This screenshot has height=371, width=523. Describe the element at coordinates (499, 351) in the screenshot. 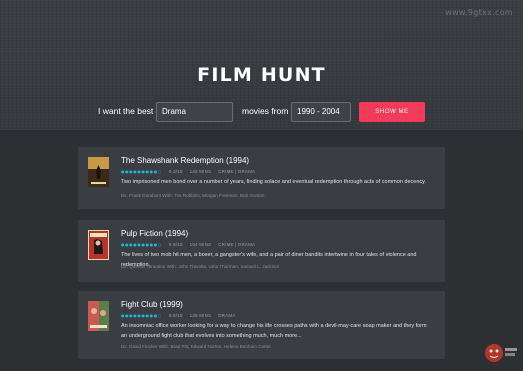

I see `site-logo-icon` at that location.